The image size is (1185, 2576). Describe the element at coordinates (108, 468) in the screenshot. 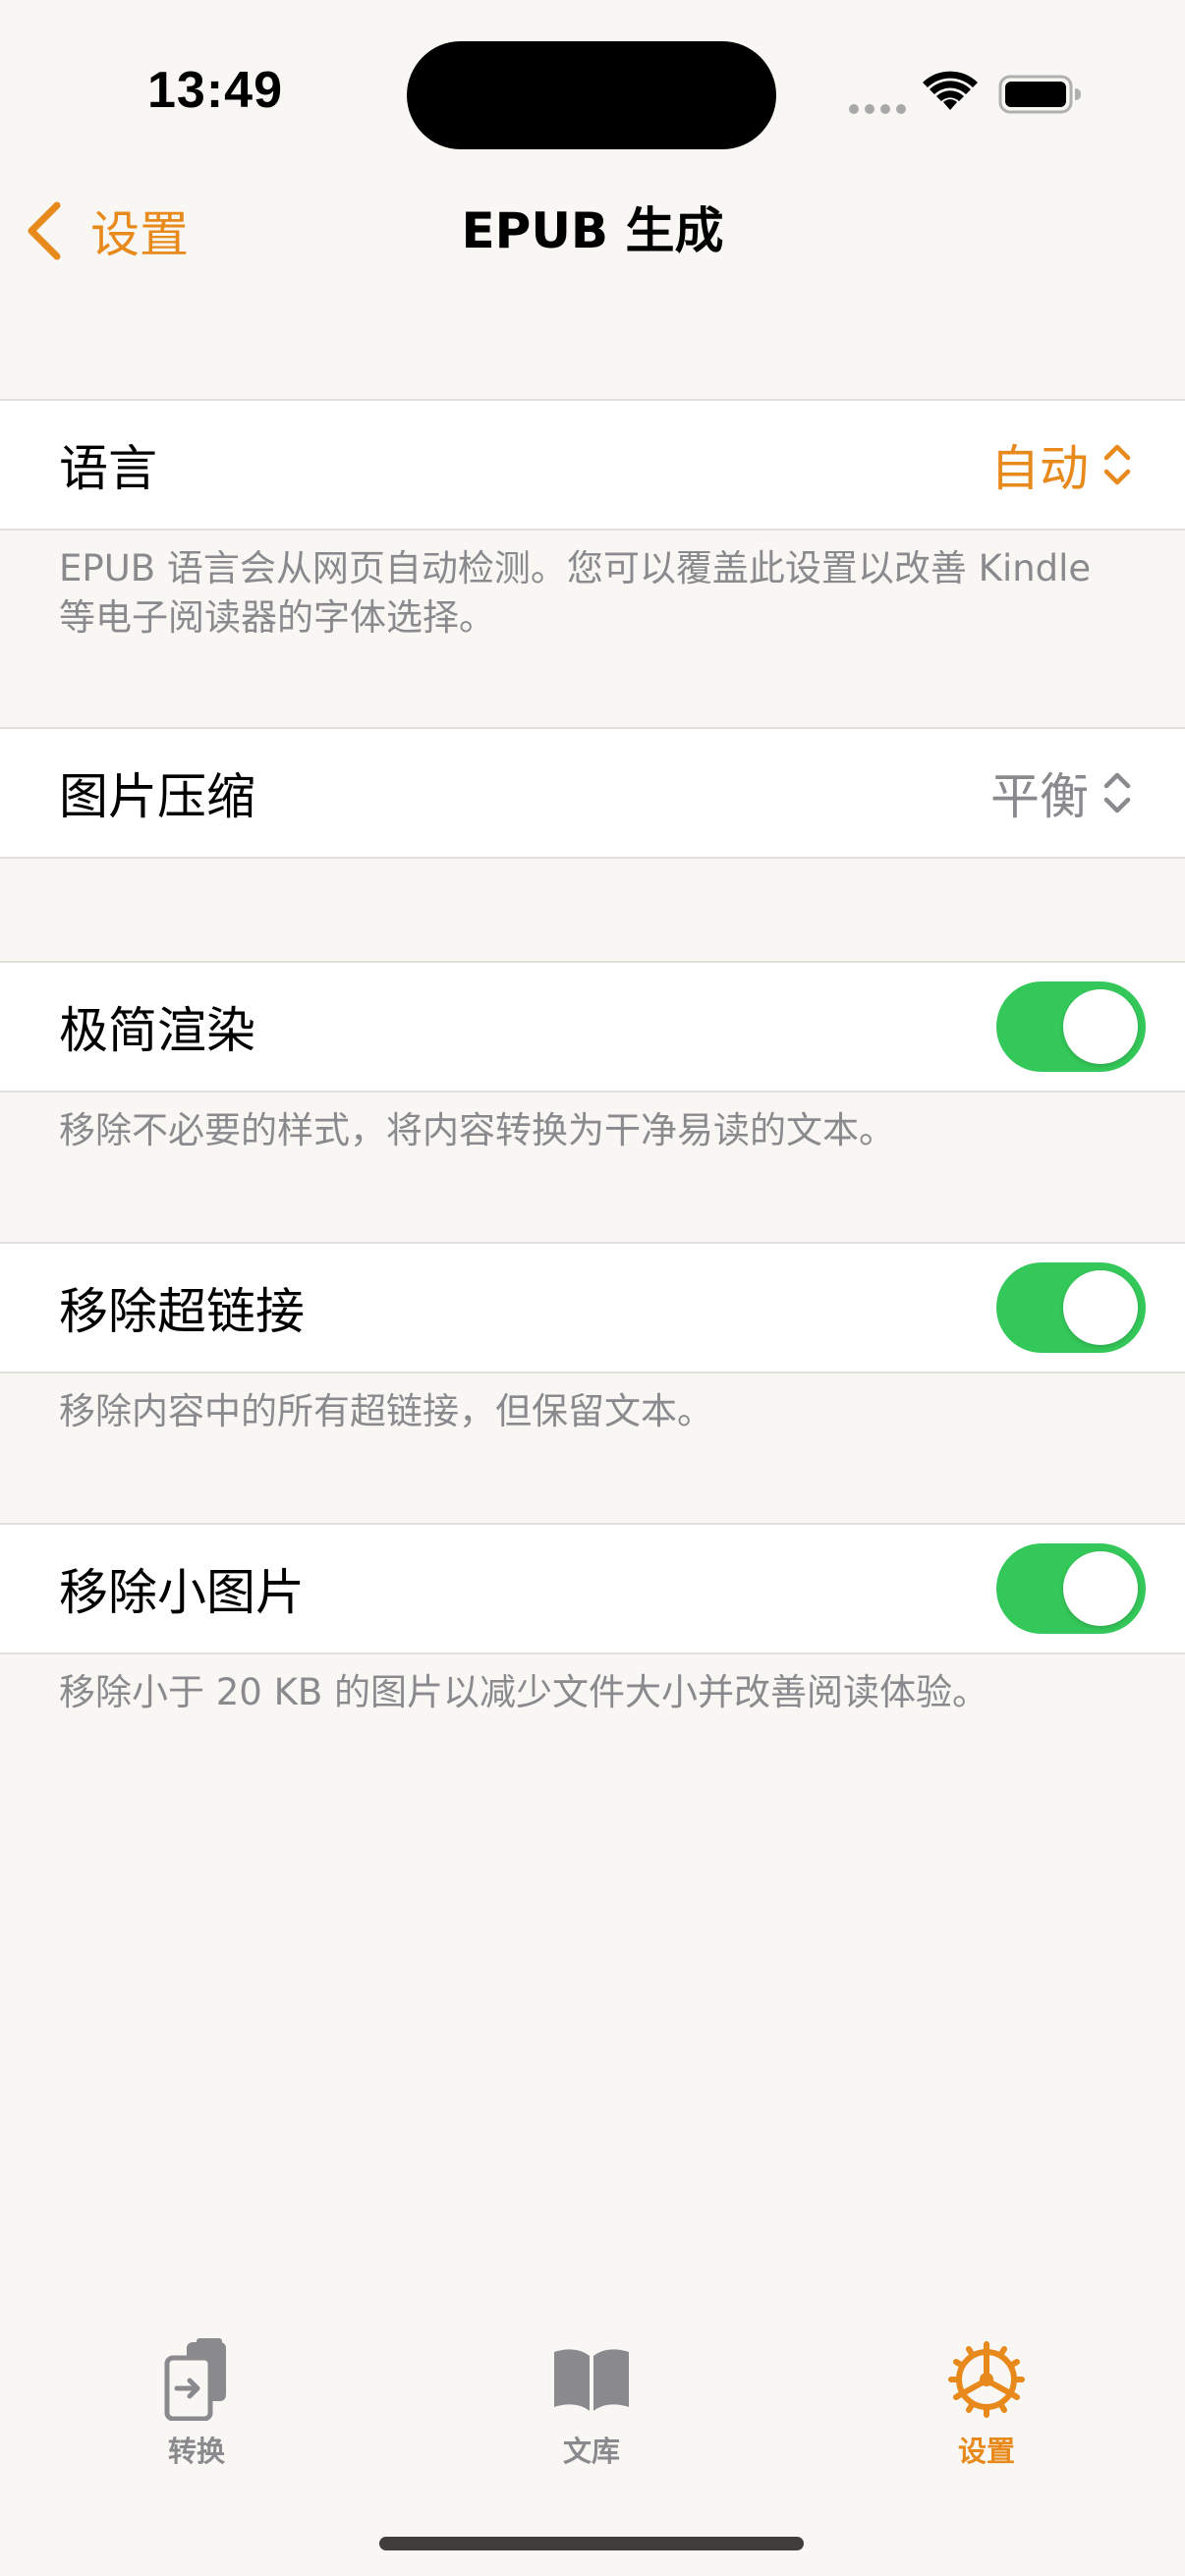

I see `language-label: 语言` at that location.